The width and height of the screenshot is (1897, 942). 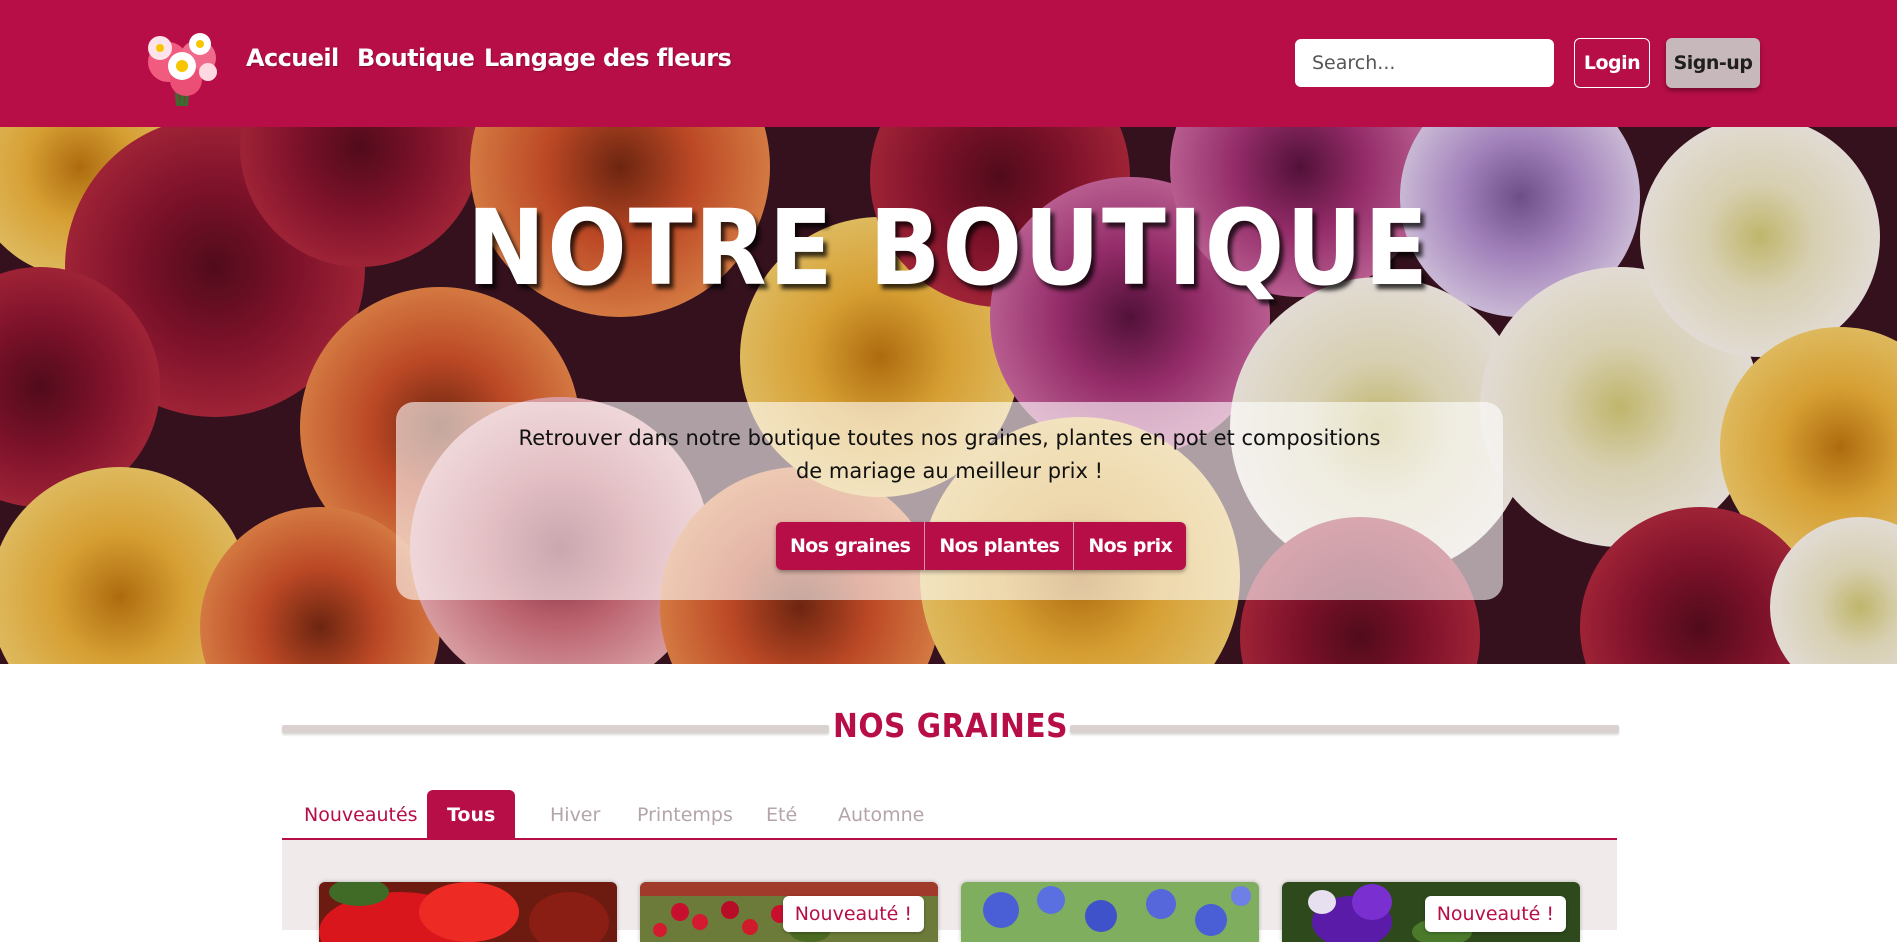 I want to click on nos-graines-button: Nos graines, so click(x=851, y=546).